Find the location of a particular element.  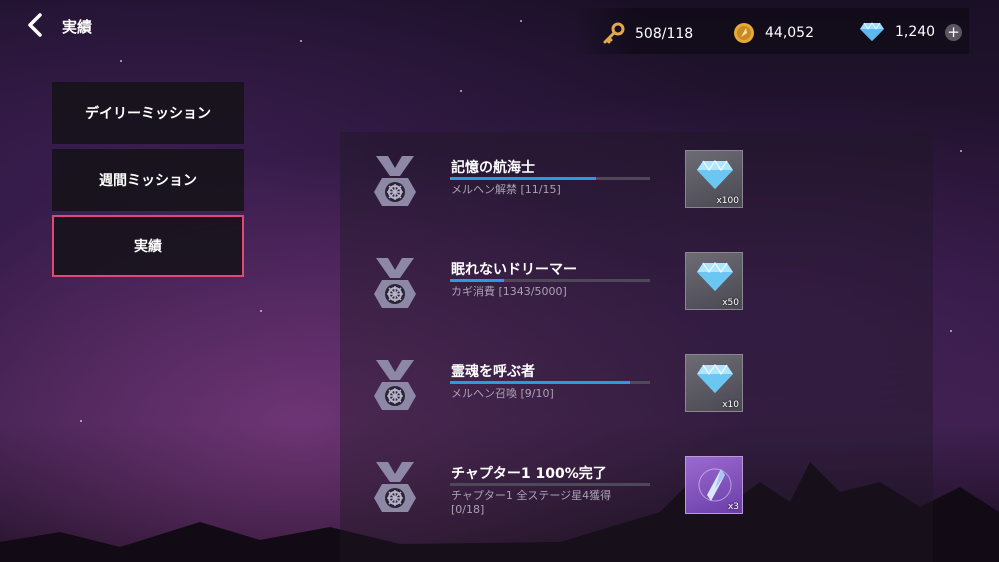

reward-quantity: x3 is located at coordinates (733, 507).